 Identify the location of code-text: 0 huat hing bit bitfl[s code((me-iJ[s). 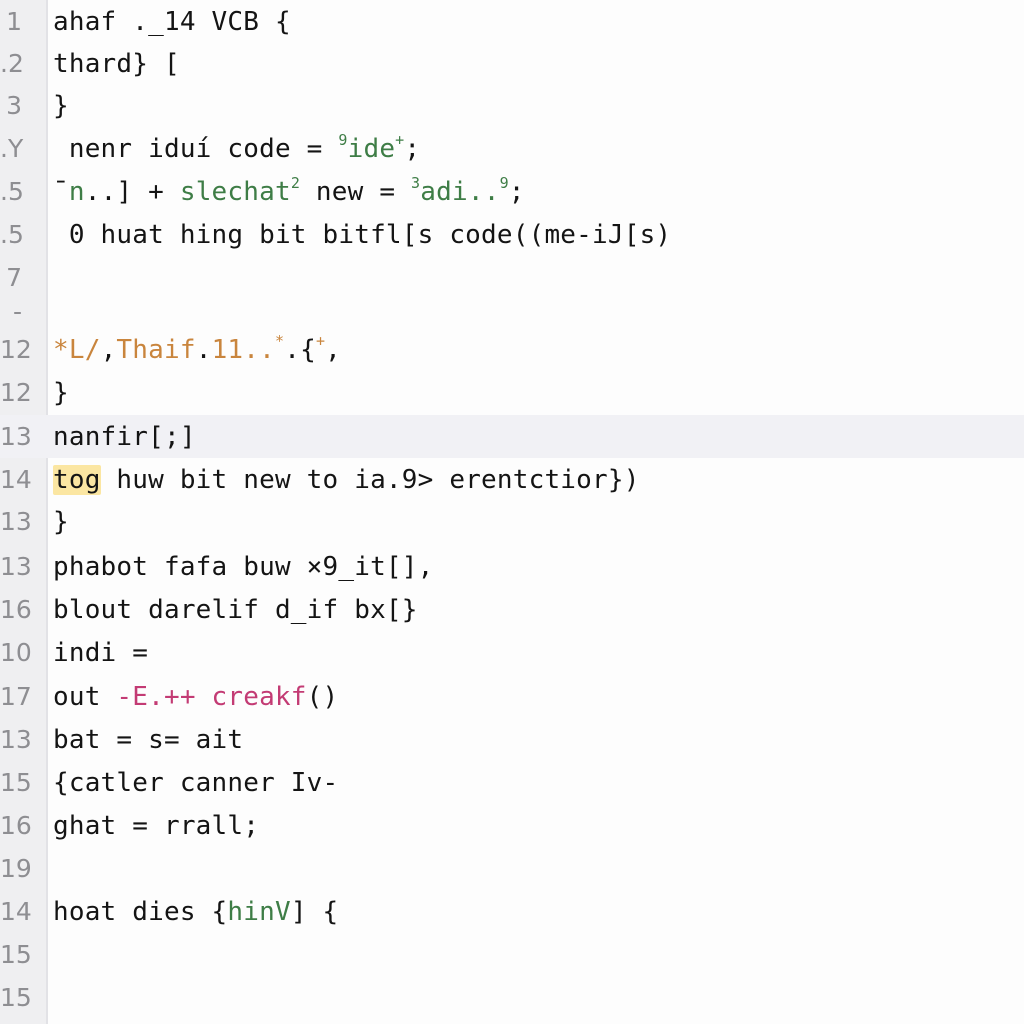
(362, 234).